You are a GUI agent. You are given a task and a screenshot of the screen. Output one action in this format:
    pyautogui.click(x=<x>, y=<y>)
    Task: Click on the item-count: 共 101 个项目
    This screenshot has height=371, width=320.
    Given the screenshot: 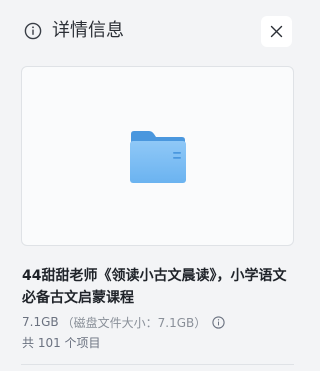 What is the action you would take?
    pyautogui.click(x=61, y=343)
    